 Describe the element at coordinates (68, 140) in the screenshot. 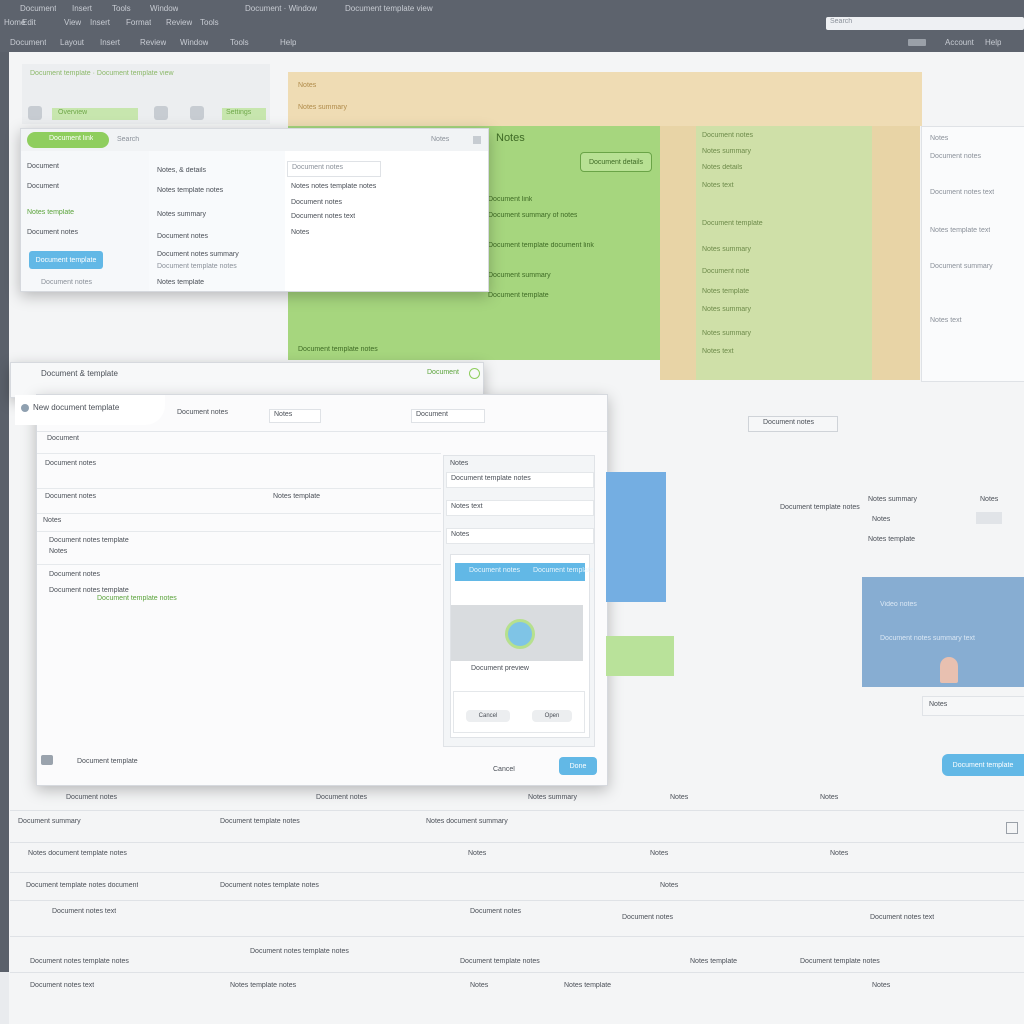

I see `floating-tab: Document link` at that location.